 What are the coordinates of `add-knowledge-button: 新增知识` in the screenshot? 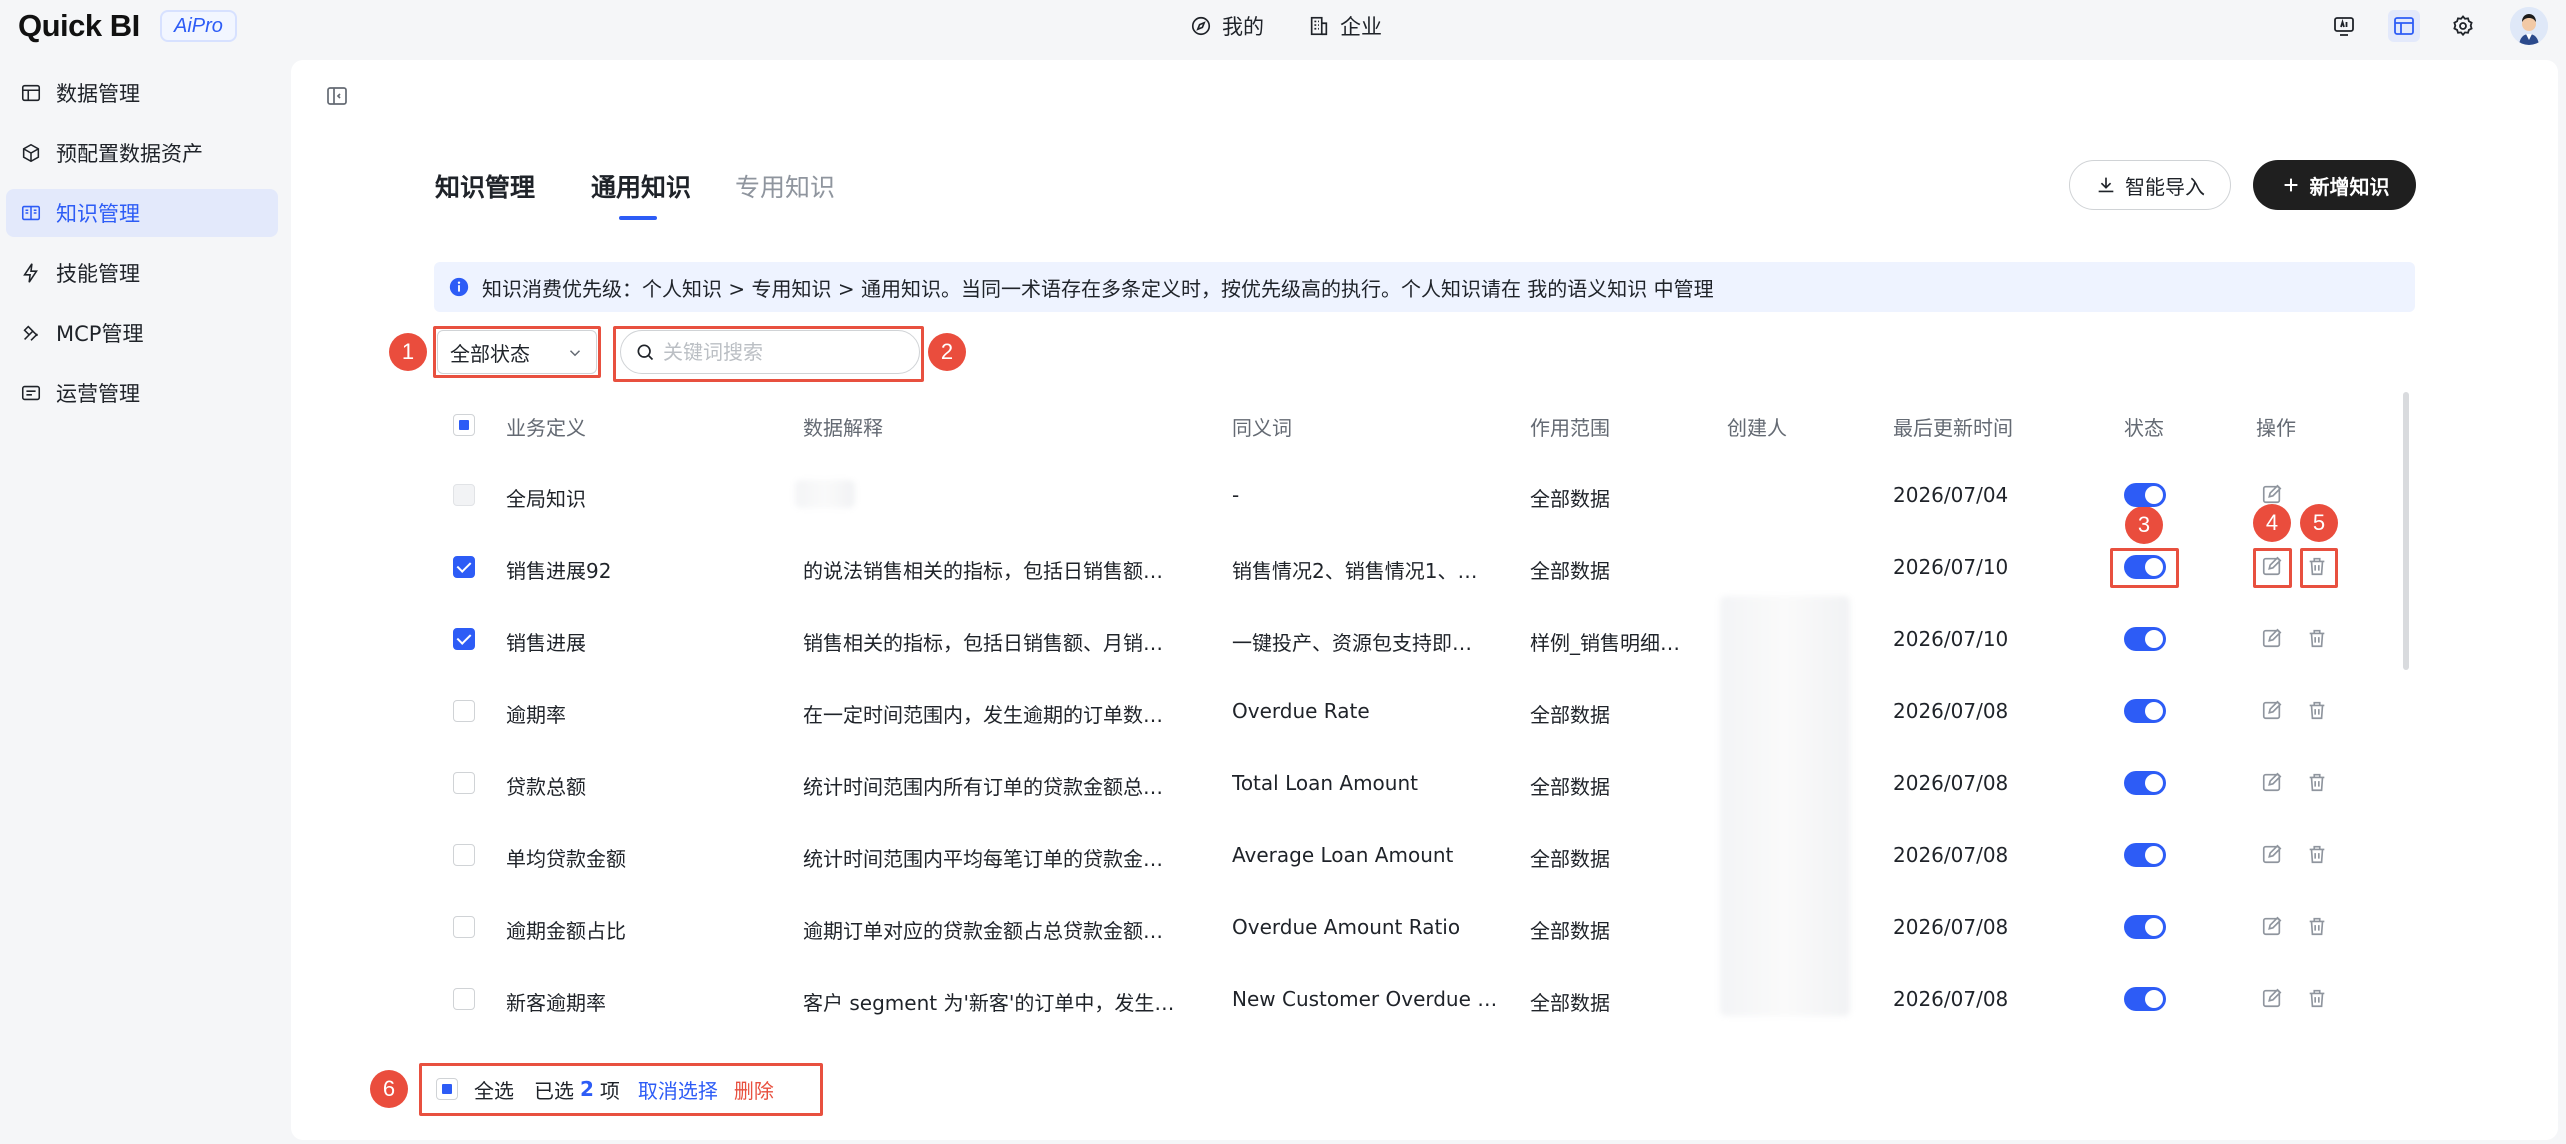 It's located at (2334, 185).